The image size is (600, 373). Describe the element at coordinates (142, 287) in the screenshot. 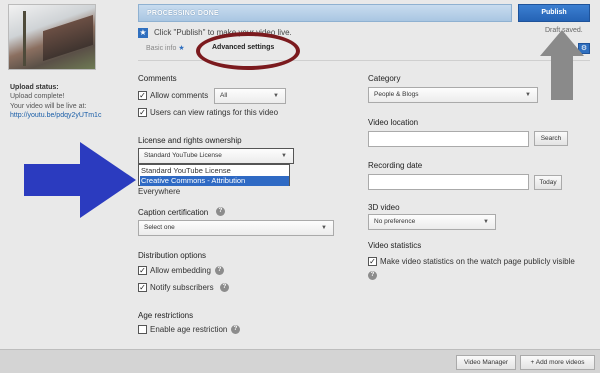

I see `notify-subscribers-checkbox: ✓` at that location.